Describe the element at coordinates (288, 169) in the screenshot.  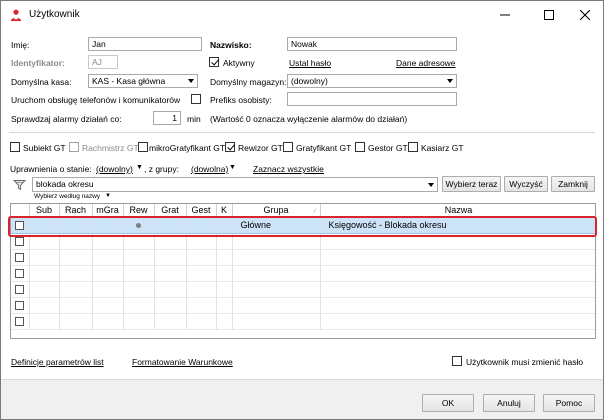
I see `zaznacz-wszystkie-link: Zaznacz wszystkie` at that location.